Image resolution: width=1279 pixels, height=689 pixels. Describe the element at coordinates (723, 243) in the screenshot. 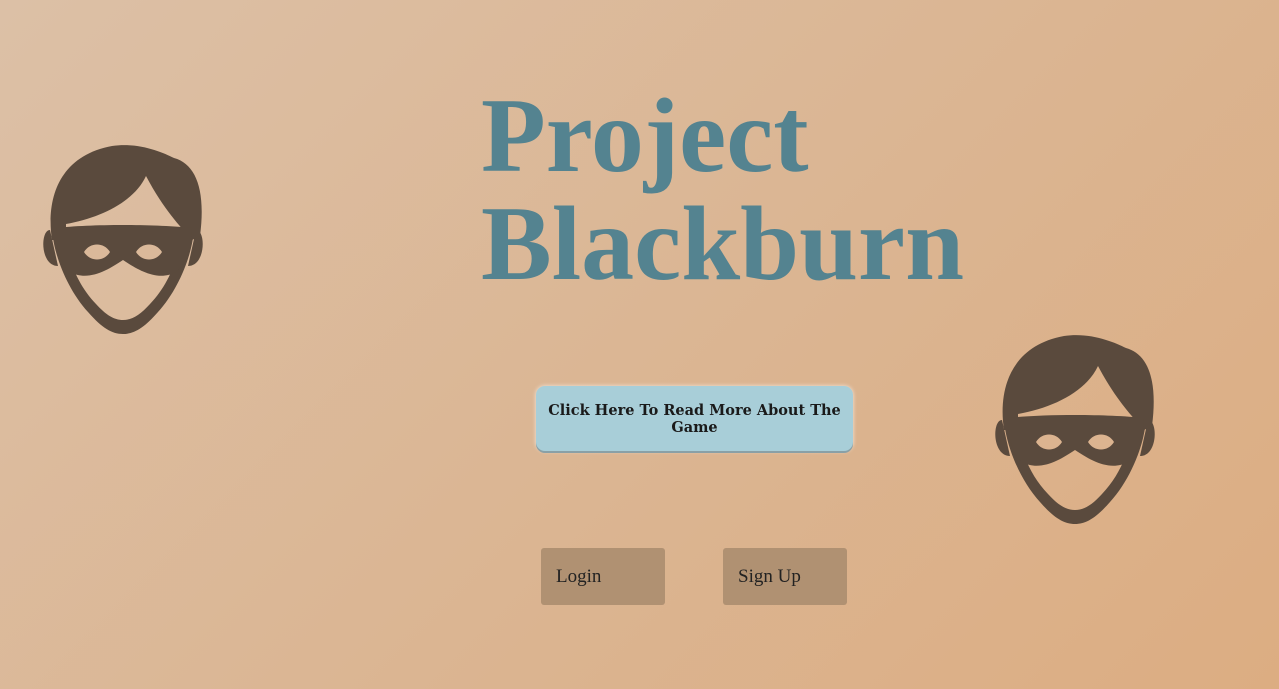

I see `title-line-2: Blackburn` at that location.